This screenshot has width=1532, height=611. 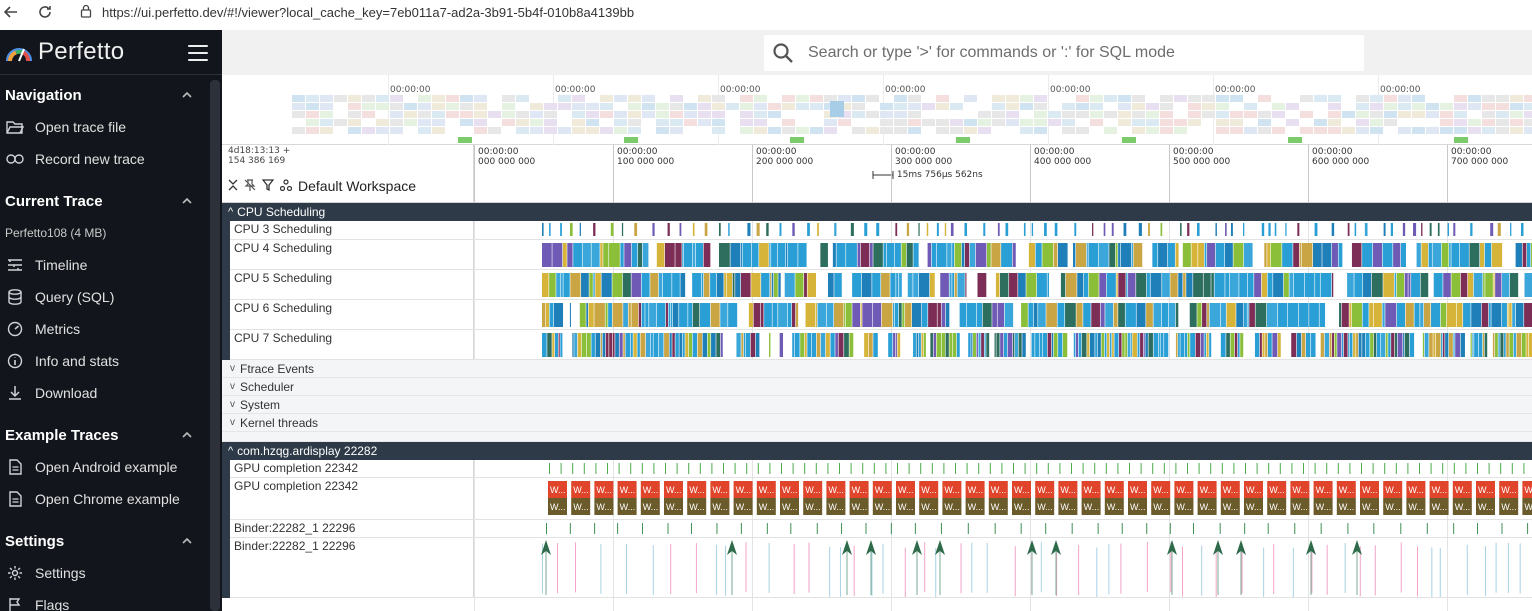 I want to click on sidebar-item-query-sql: Query (SQL), so click(x=111, y=297).